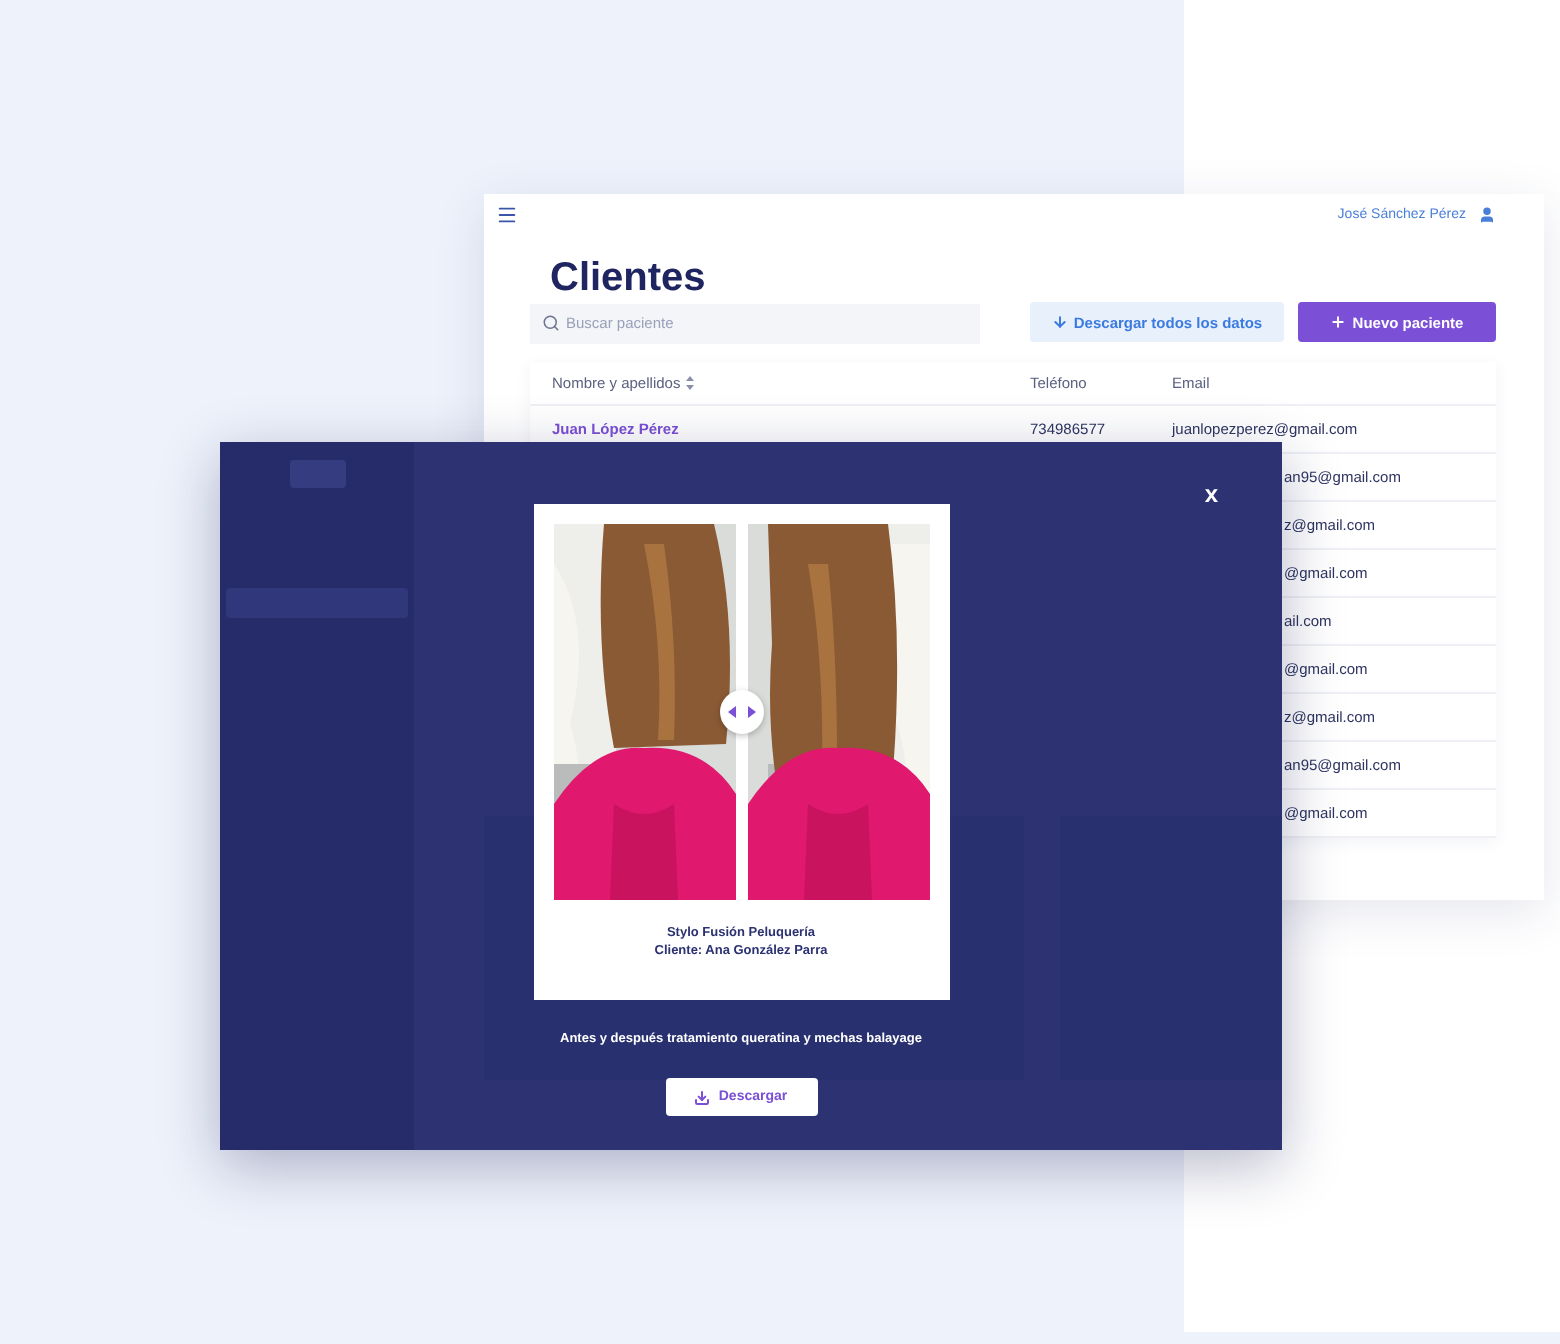  I want to click on download-icon, so click(702, 1097).